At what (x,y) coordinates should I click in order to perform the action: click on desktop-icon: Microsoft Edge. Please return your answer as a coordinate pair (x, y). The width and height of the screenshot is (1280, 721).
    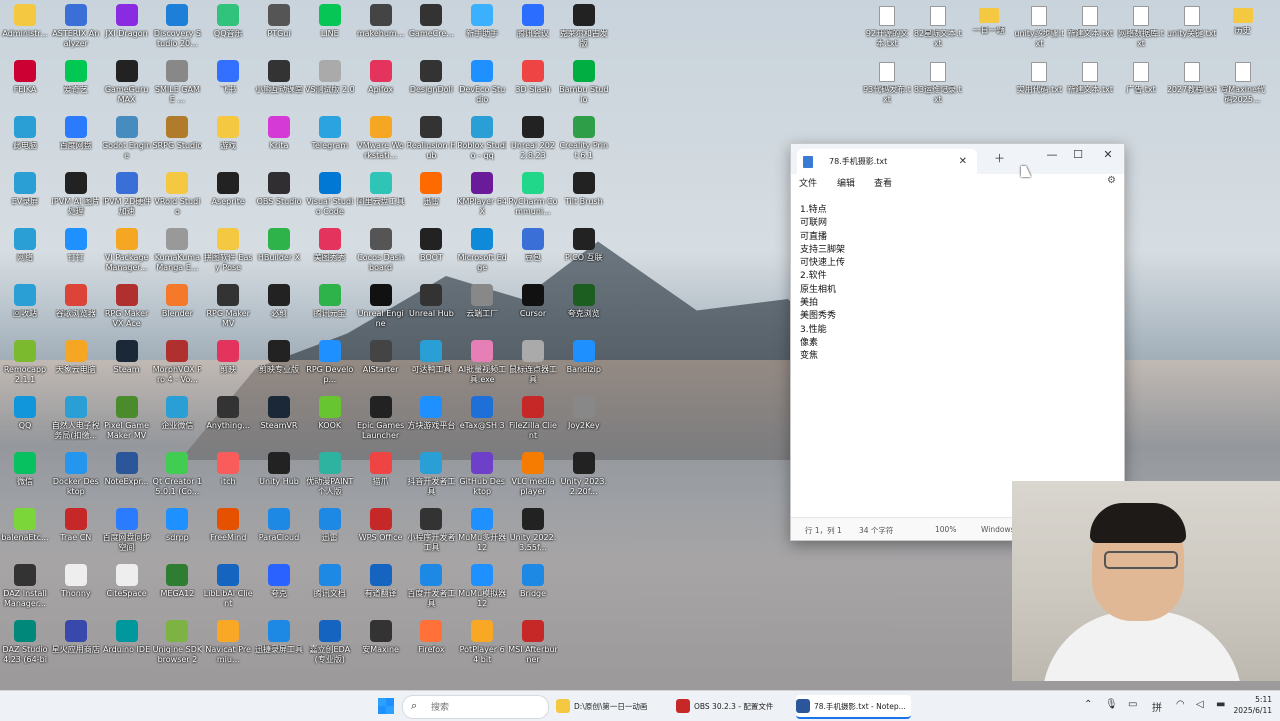
    Looking at the image, I should click on (482, 256).